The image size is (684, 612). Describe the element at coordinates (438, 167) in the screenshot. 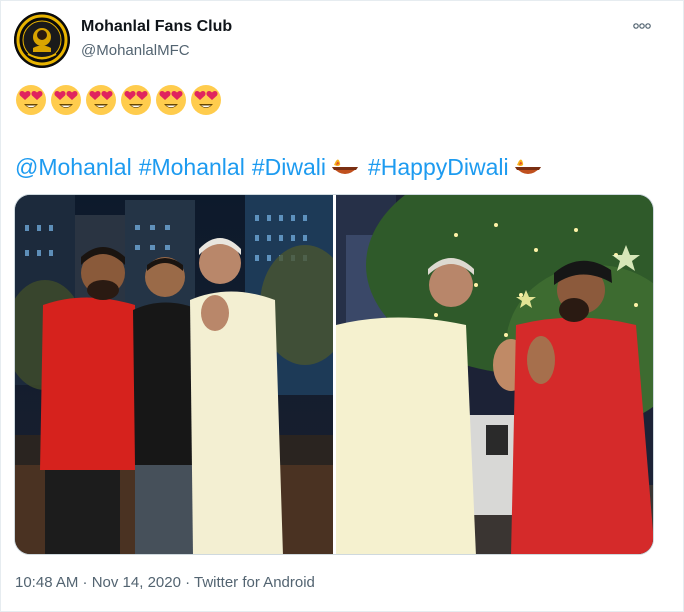

I see `hashtag-link-happydiwali: #HappyDiwali` at that location.